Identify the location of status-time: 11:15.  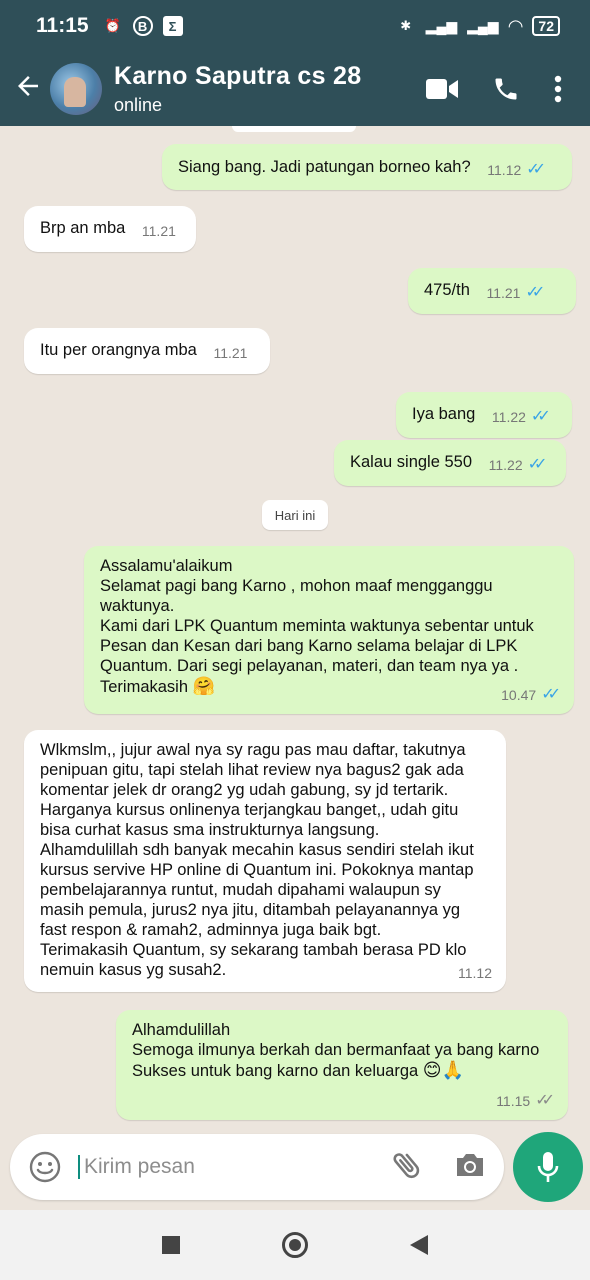
(62, 25).